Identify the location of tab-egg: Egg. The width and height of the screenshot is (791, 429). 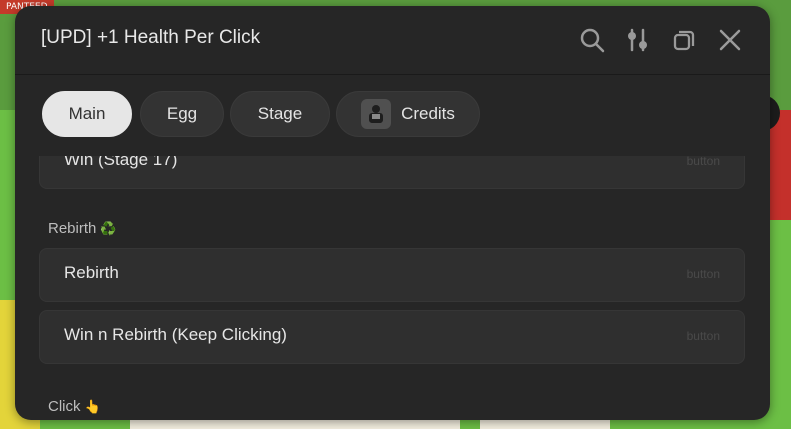
(182, 114).